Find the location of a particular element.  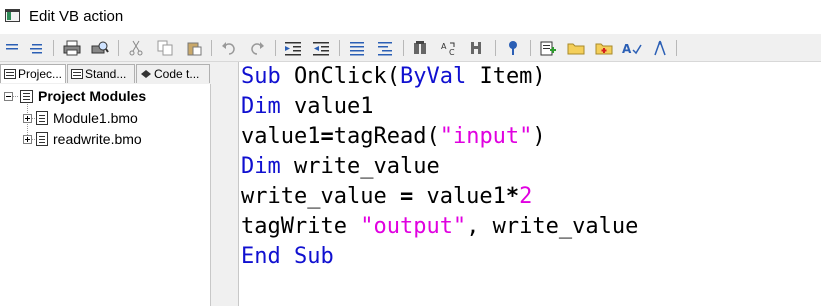

standard-tab-icon is located at coordinates (77, 74).